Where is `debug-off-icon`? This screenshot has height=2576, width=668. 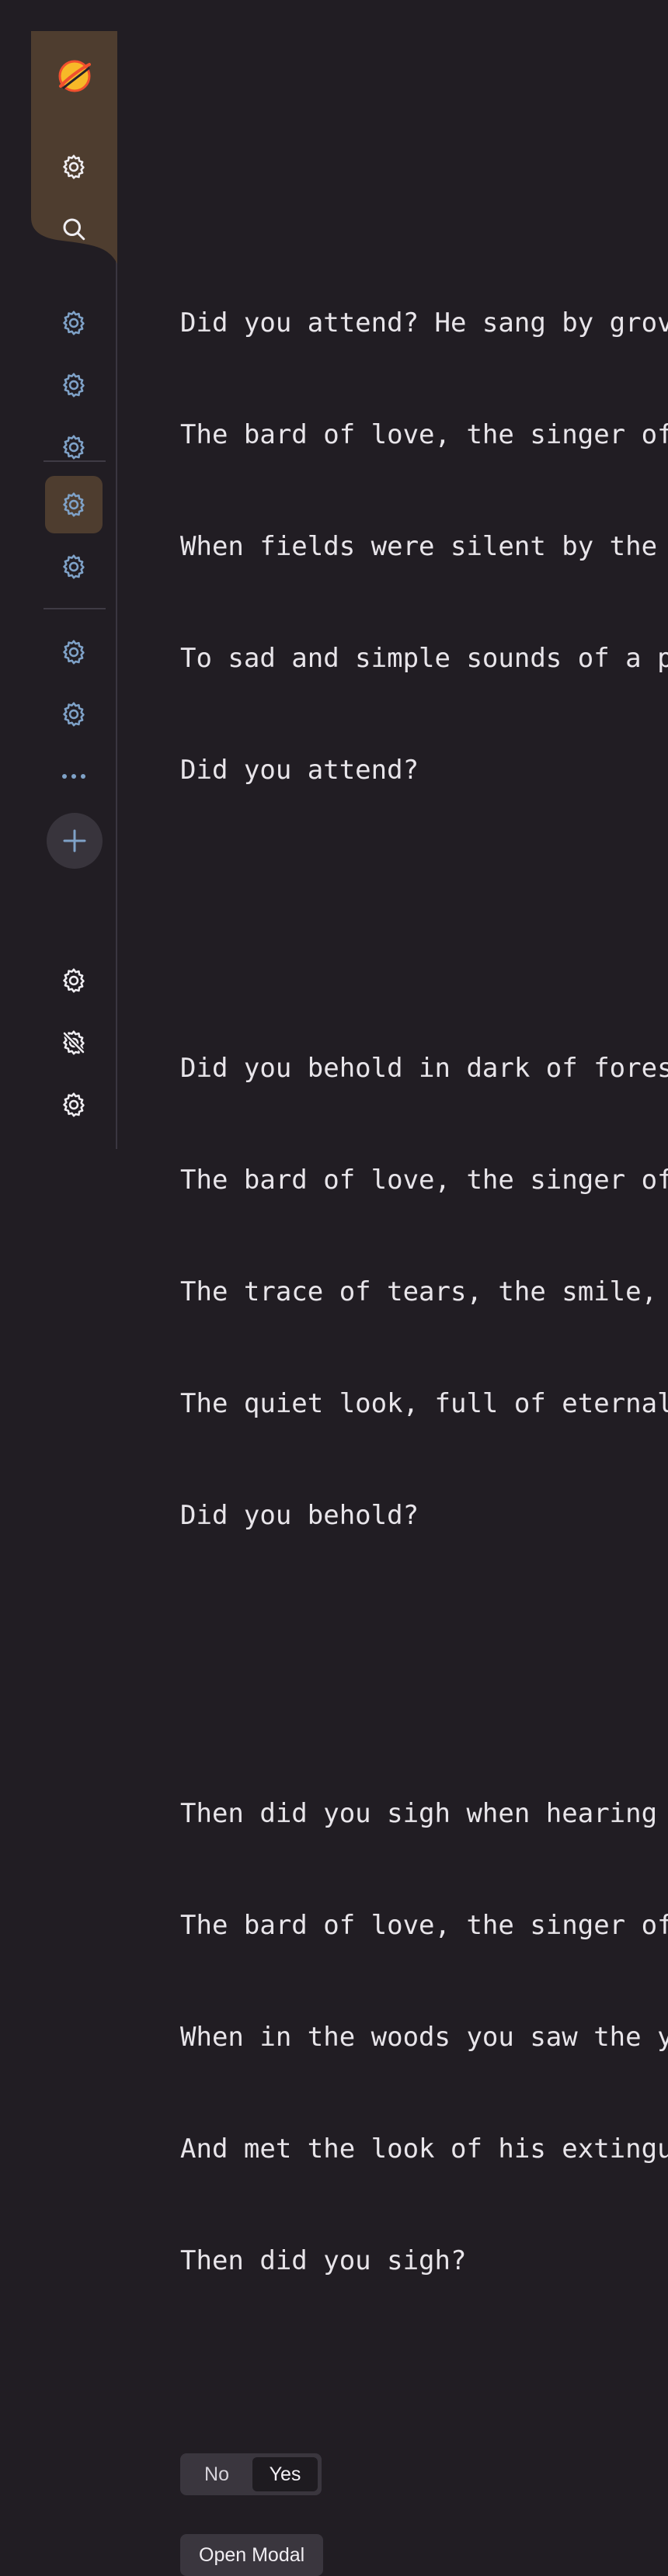
debug-off-icon is located at coordinates (74, 1042).